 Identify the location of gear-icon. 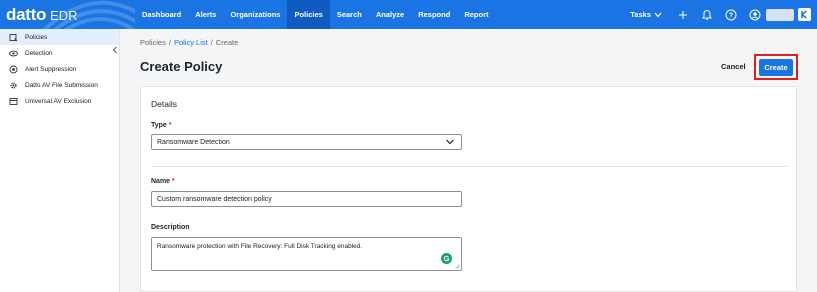
(13, 85).